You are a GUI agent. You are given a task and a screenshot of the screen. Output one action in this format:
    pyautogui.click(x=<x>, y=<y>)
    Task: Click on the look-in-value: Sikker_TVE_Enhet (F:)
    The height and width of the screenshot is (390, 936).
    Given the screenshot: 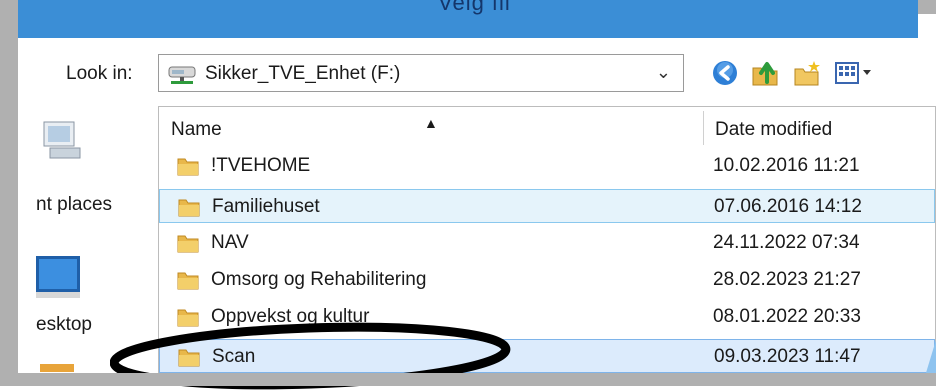 What is the action you would take?
    pyautogui.click(x=303, y=73)
    